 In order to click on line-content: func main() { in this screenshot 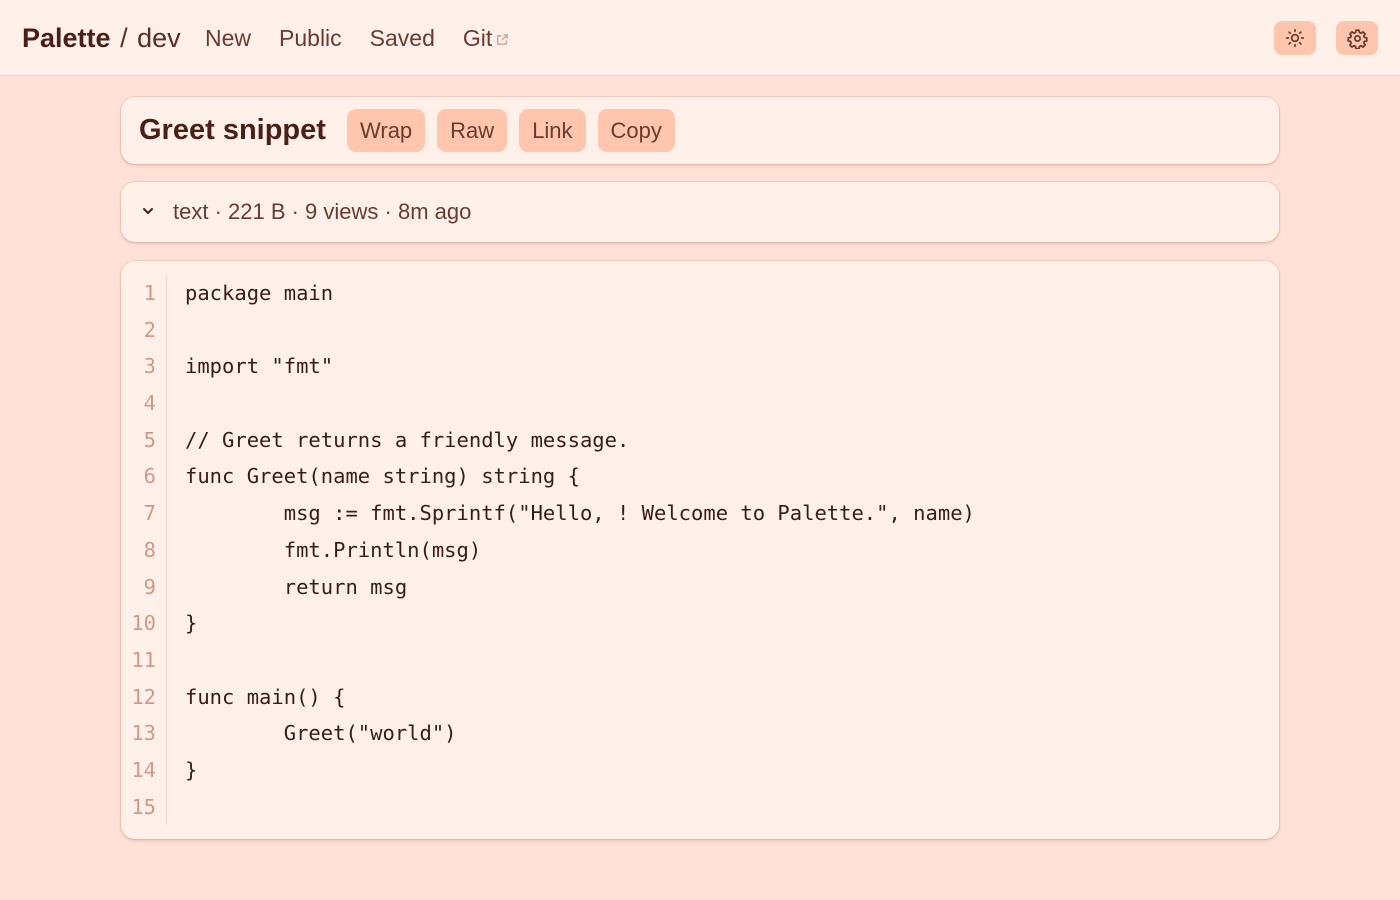, I will do `click(265, 696)`.